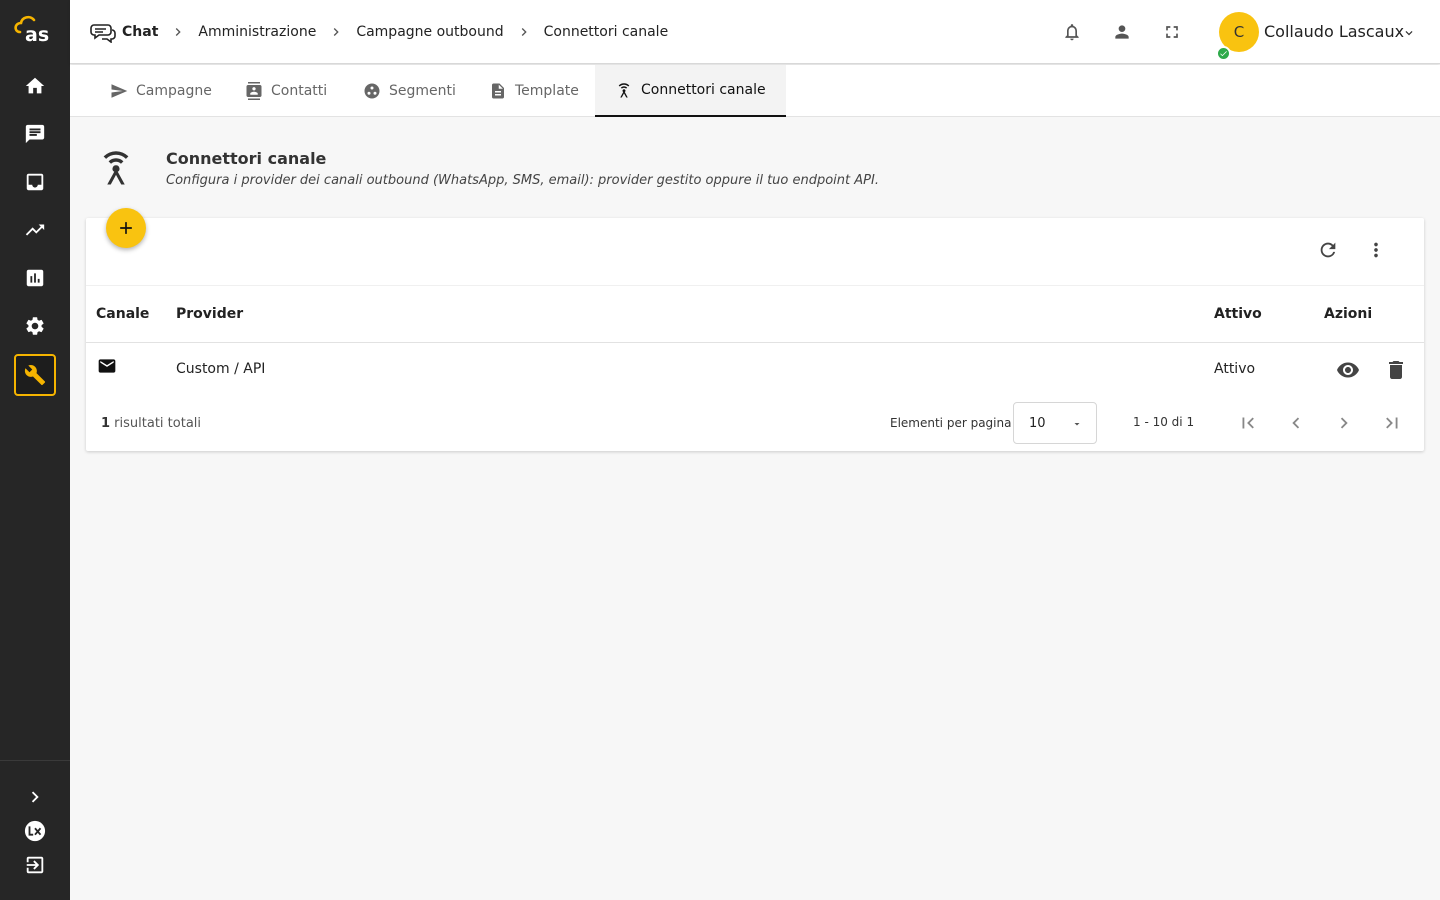 Image resolution: width=1440 pixels, height=900 pixels. I want to click on refresh-icon, so click(1328, 250).